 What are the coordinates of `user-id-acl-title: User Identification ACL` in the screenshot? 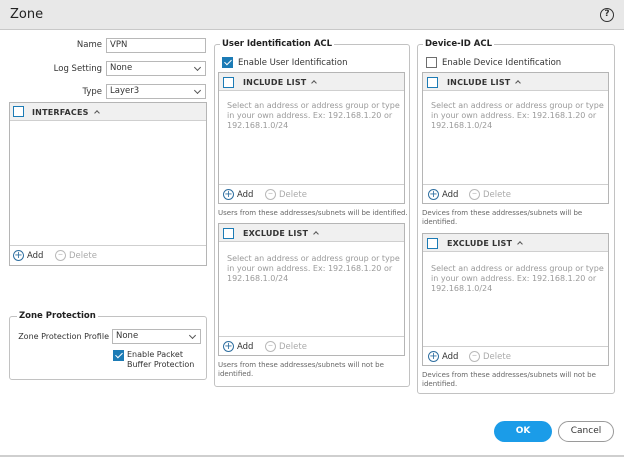 It's located at (277, 44).